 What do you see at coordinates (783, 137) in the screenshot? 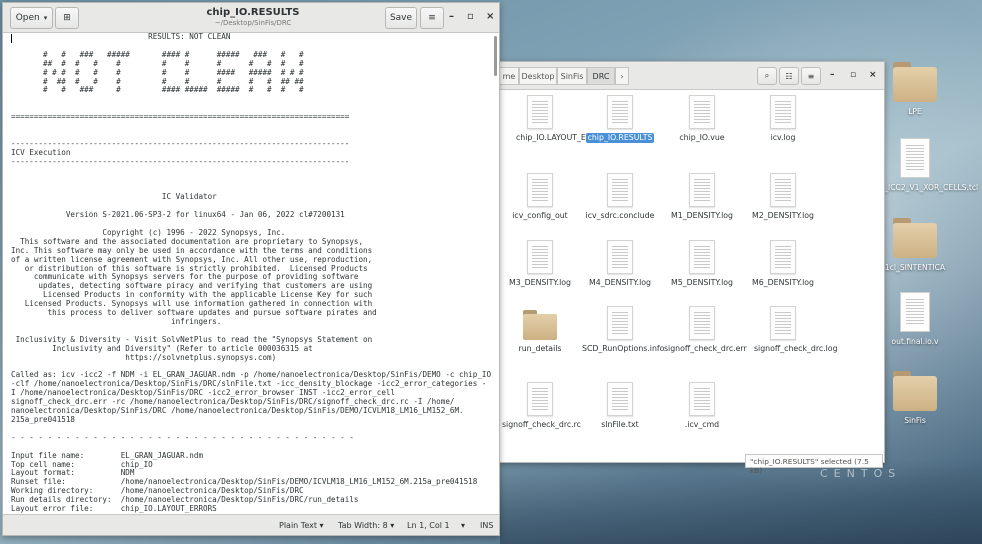
I see `file-label: icv.log` at bounding box center [783, 137].